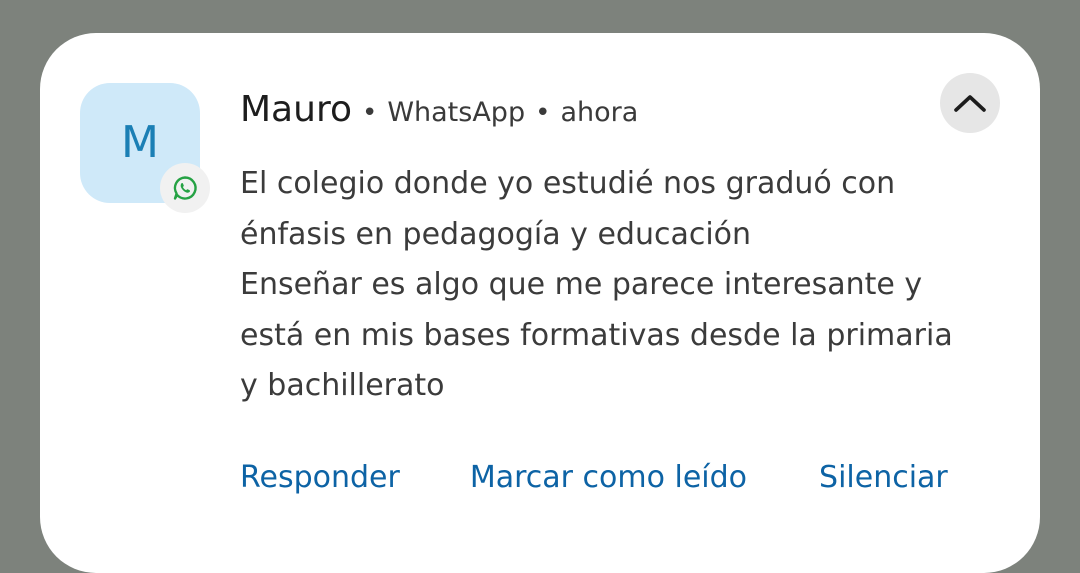 Image resolution: width=1080 pixels, height=573 pixels. I want to click on chevron-up-icon, so click(970, 103).